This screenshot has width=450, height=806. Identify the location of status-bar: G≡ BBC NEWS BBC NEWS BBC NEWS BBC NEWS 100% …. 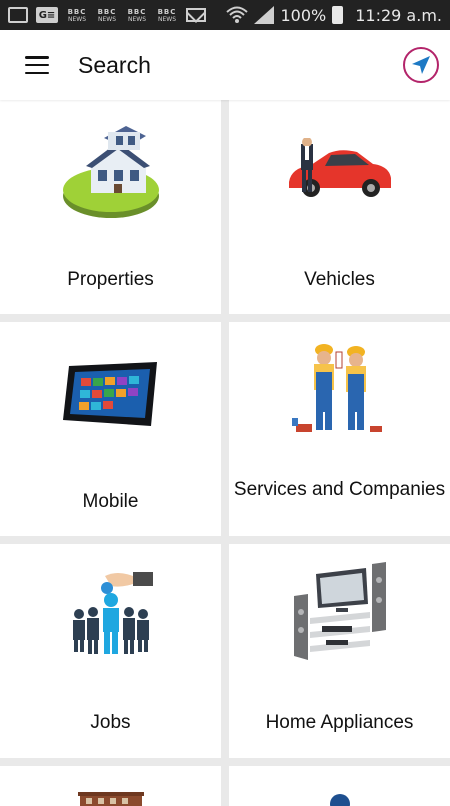
(225, 15).